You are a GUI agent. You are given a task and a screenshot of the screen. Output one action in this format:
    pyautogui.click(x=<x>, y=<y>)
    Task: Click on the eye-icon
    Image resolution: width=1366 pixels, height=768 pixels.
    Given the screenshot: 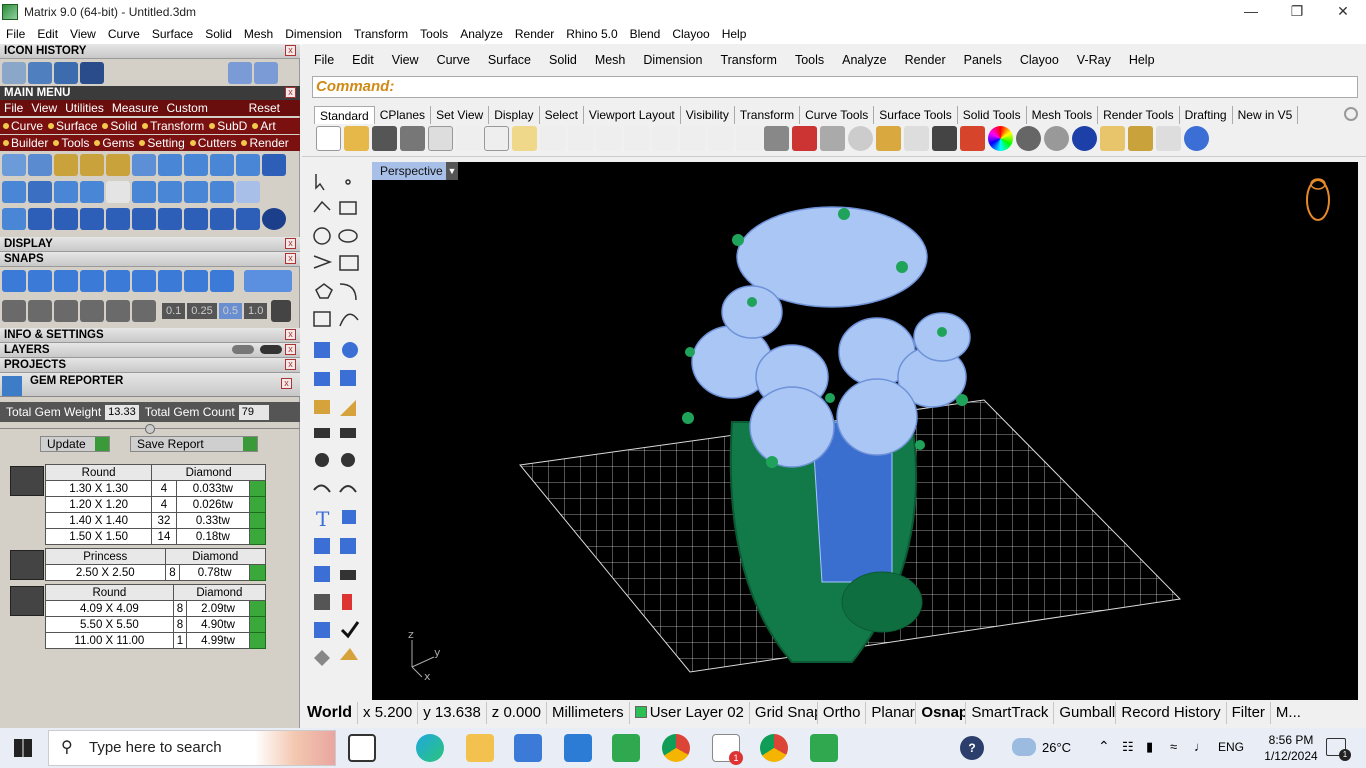 What is the action you would take?
    pyautogui.click(x=271, y=349)
    